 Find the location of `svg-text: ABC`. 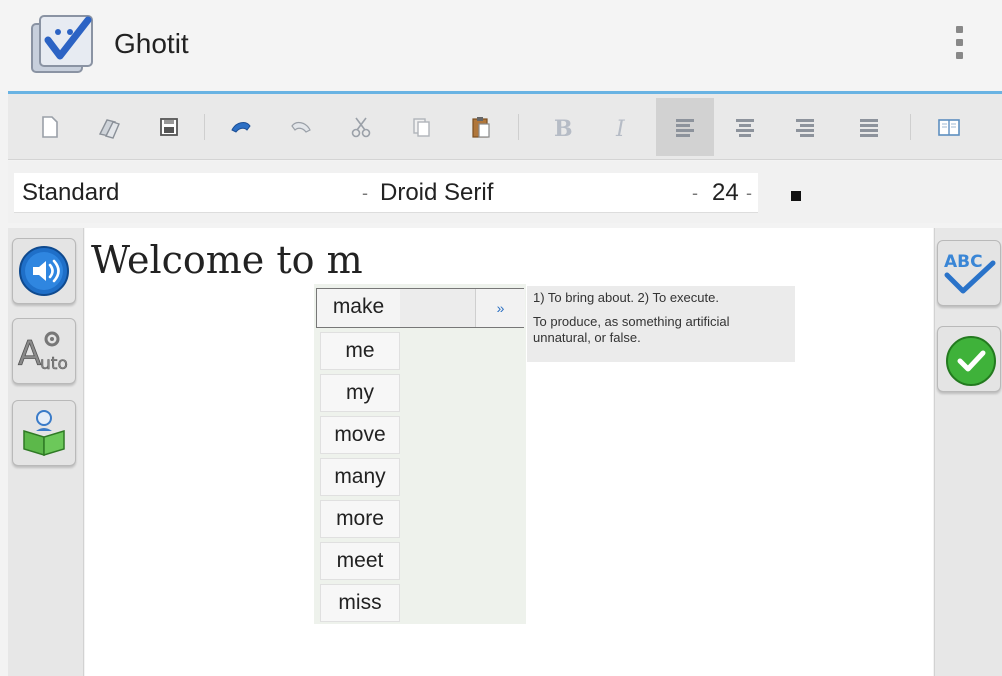

svg-text: ABC is located at coordinates (963, 262).